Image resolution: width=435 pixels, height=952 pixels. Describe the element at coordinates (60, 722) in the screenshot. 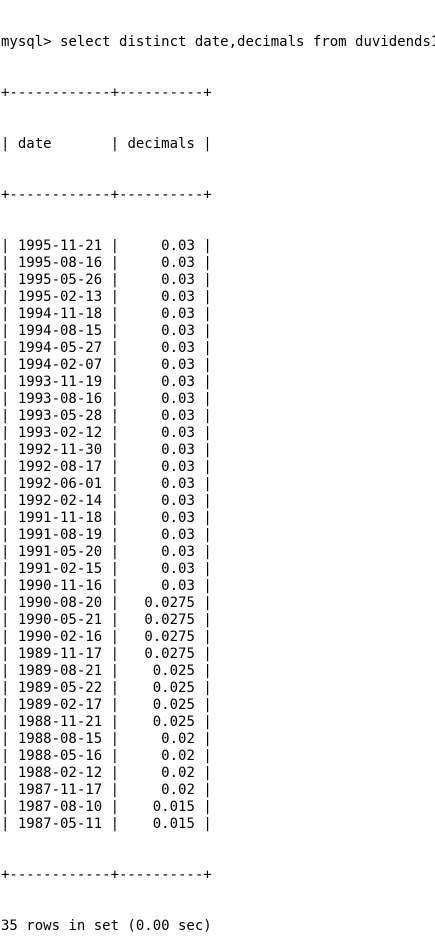

I see `cell-date: 1988-11-21` at that location.